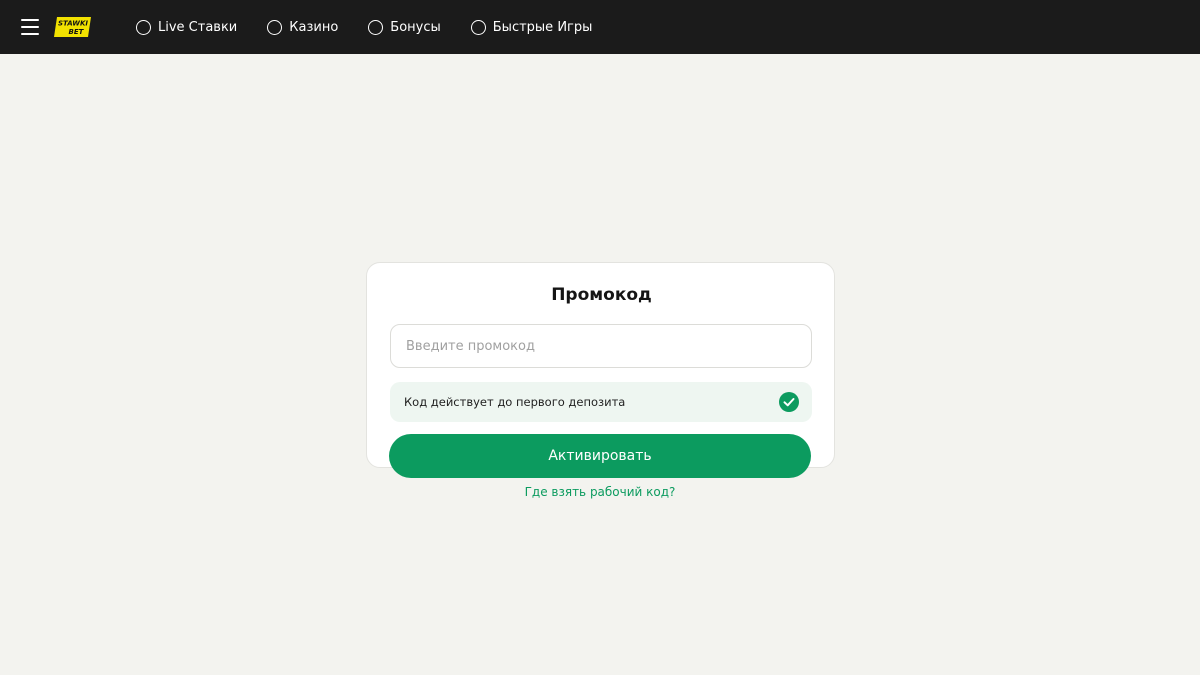  I want to click on site-logo: STAWKI BET, so click(72, 27).